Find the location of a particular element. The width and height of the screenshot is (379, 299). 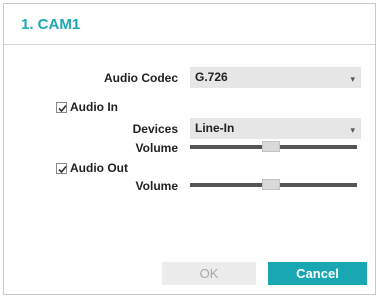

audio-out-label: Audio Out is located at coordinates (99, 168).